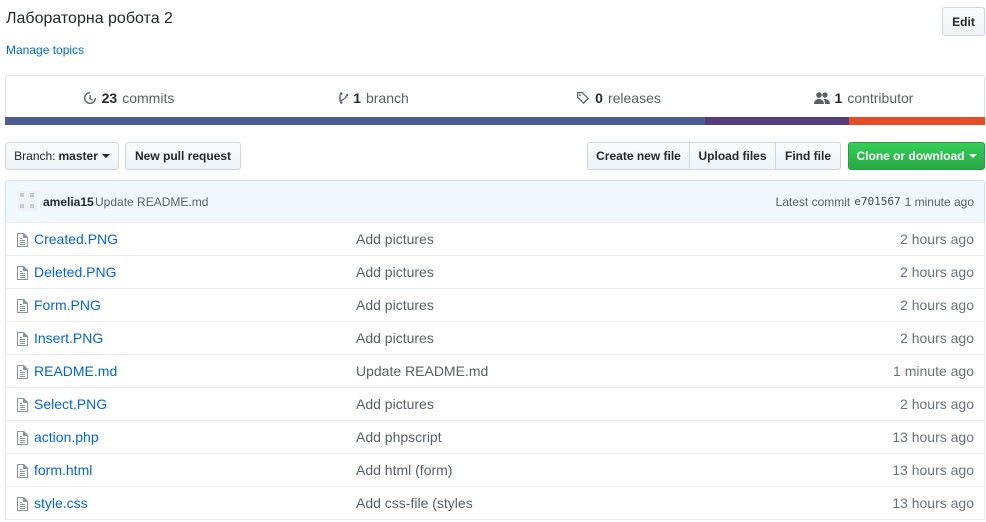 The image size is (986, 522). I want to click on branch-icon, so click(344, 98).